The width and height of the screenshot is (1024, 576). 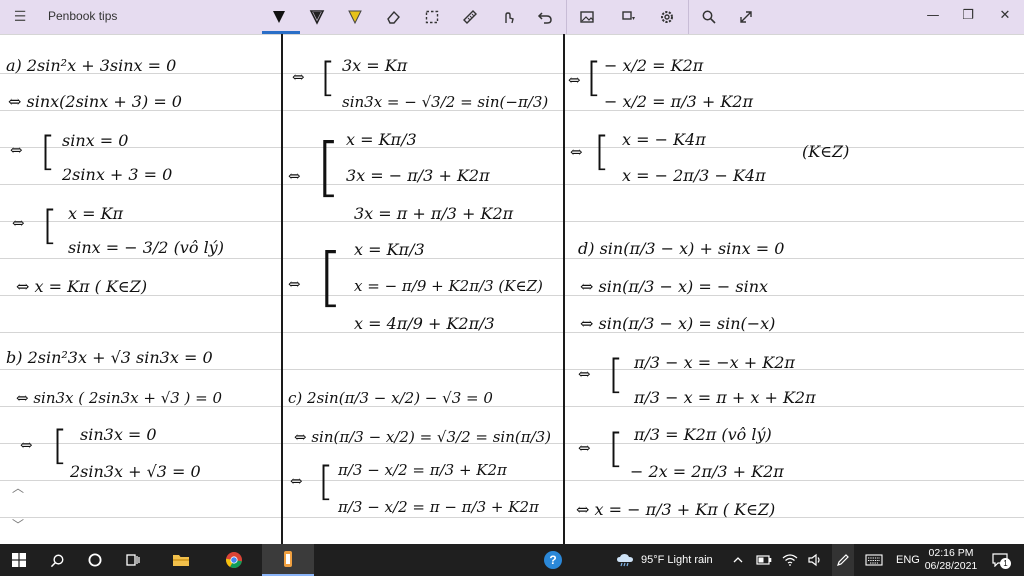 What do you see at coordinates (18, 487) in the screenshot?
I see `scroll-up-icon: ︿` at bounding box center [18, 487].